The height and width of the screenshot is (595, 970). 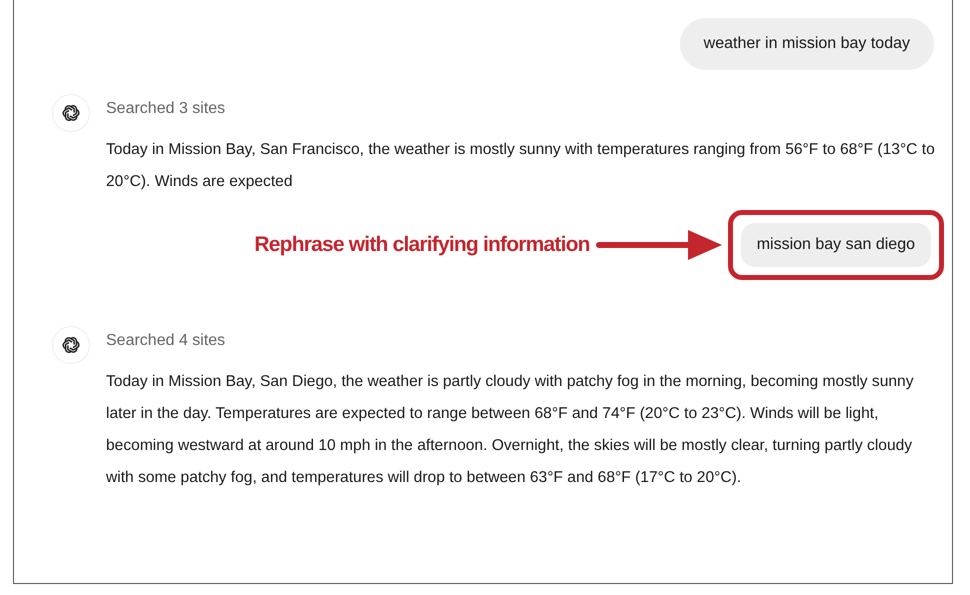 I want to click on search-status: Searched 4 sites, so click(x=166, y=341).